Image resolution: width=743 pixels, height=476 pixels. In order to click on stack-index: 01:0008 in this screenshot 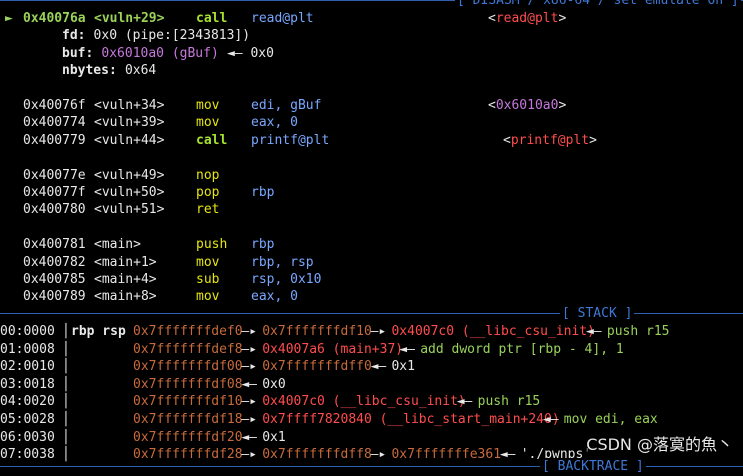, I will do `click(27, 349)`.